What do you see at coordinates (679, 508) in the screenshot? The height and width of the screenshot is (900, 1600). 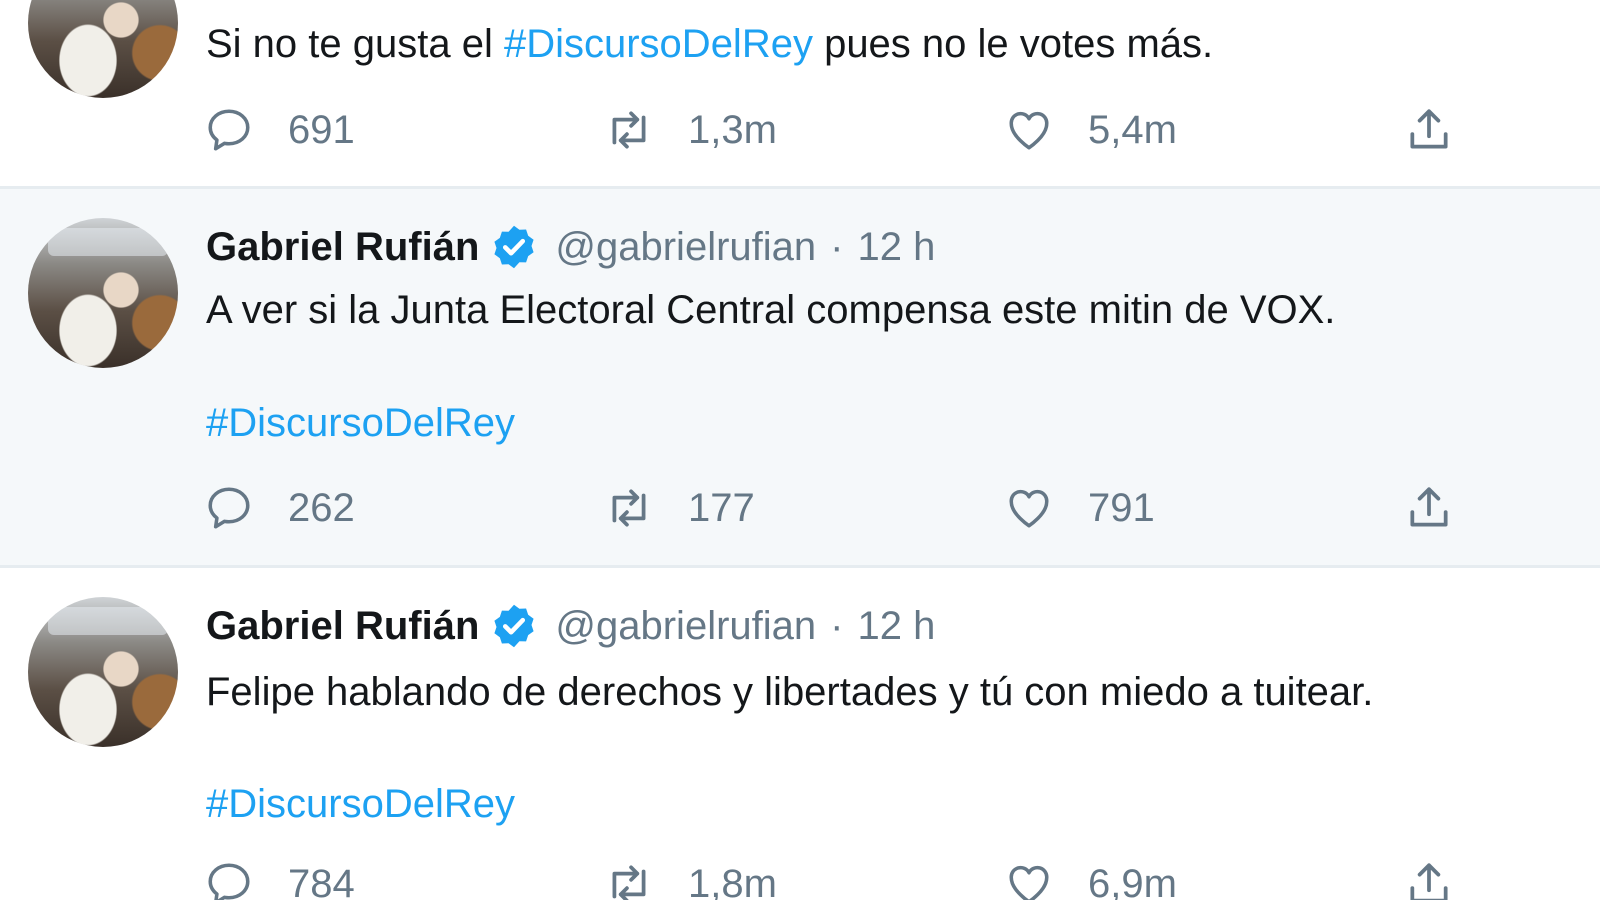 I see `retweet-button: 177` at bounding box center [679, 508].